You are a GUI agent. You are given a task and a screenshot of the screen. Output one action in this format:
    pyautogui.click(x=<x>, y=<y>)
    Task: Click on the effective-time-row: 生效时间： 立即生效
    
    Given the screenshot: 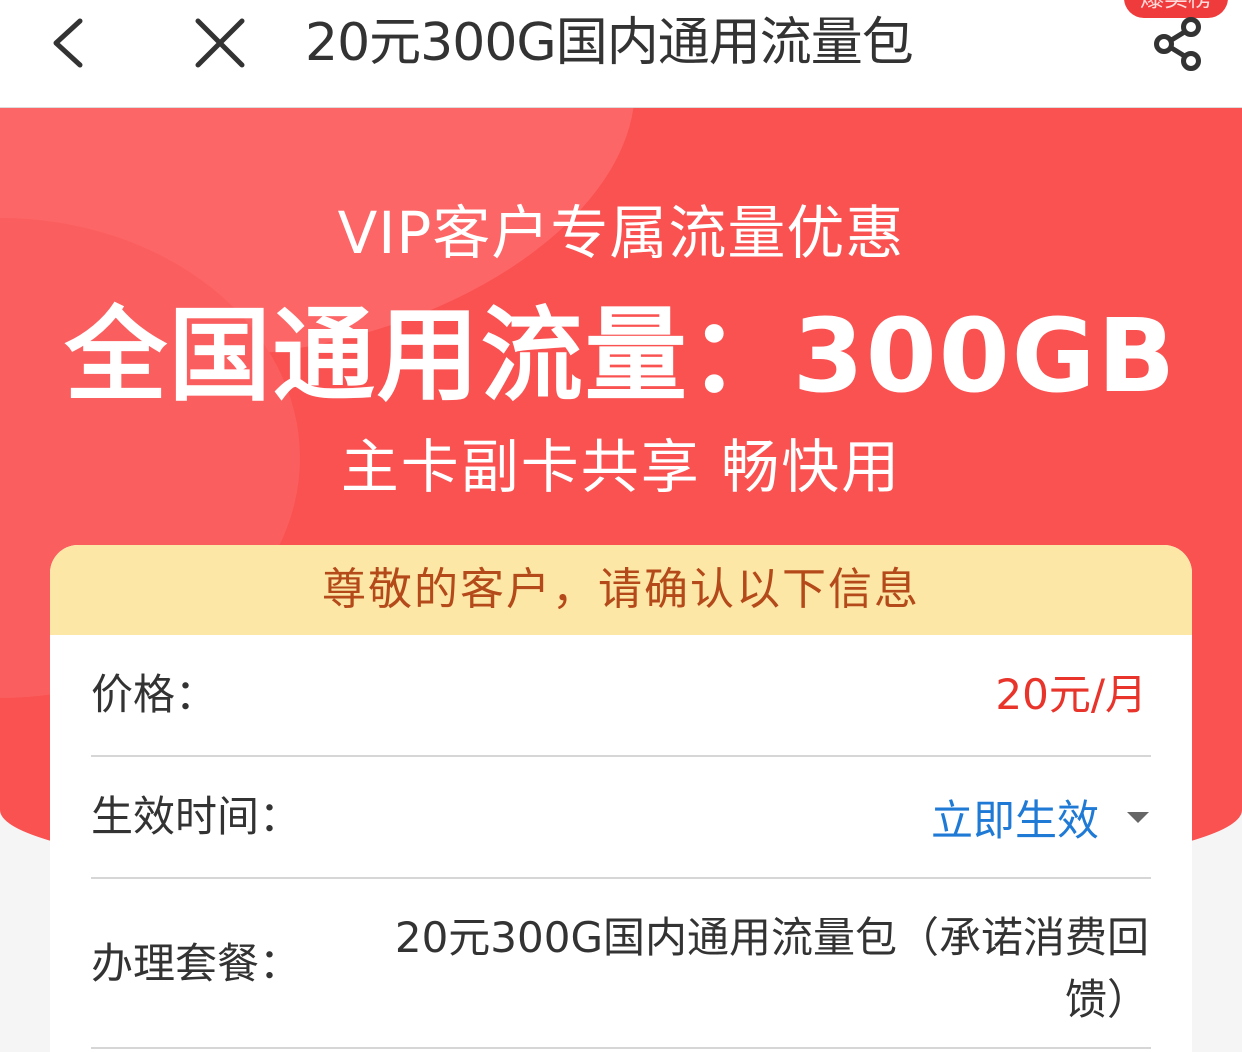 What is the action you would take?
    pyautogui.click(x=621, y=818)
    